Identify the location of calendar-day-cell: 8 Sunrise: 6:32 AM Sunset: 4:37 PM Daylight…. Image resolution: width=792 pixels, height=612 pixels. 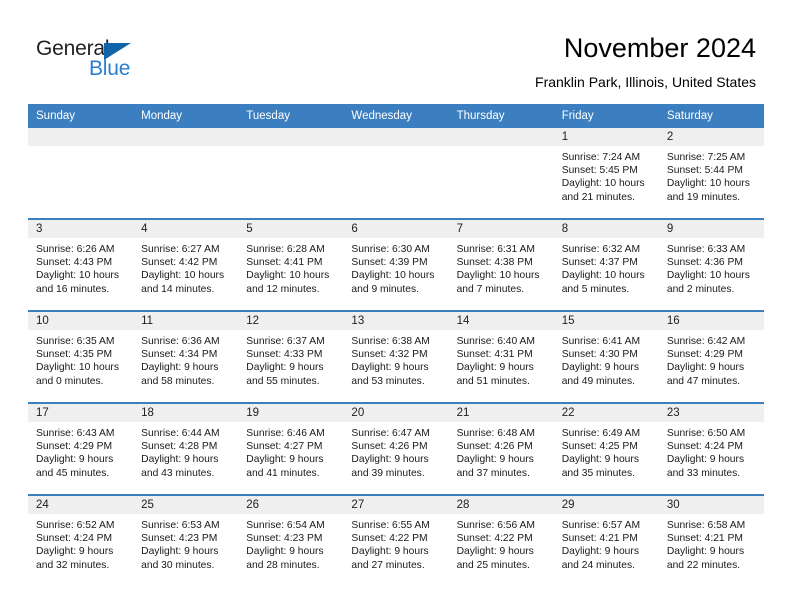
(606, 264).